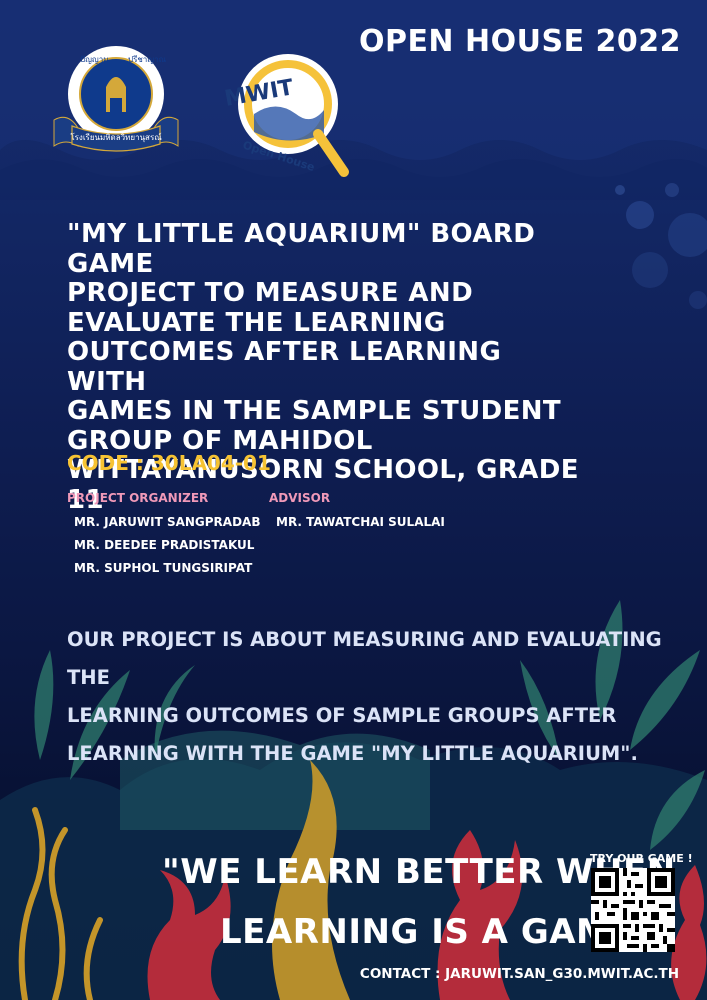 This screenshot has height=1000, width=707. Describe the element at coordinates (301, 249) in the screenshot. I see `title-line: "MY LITTLE AQUARIUM" BOARD GAME` at that location.